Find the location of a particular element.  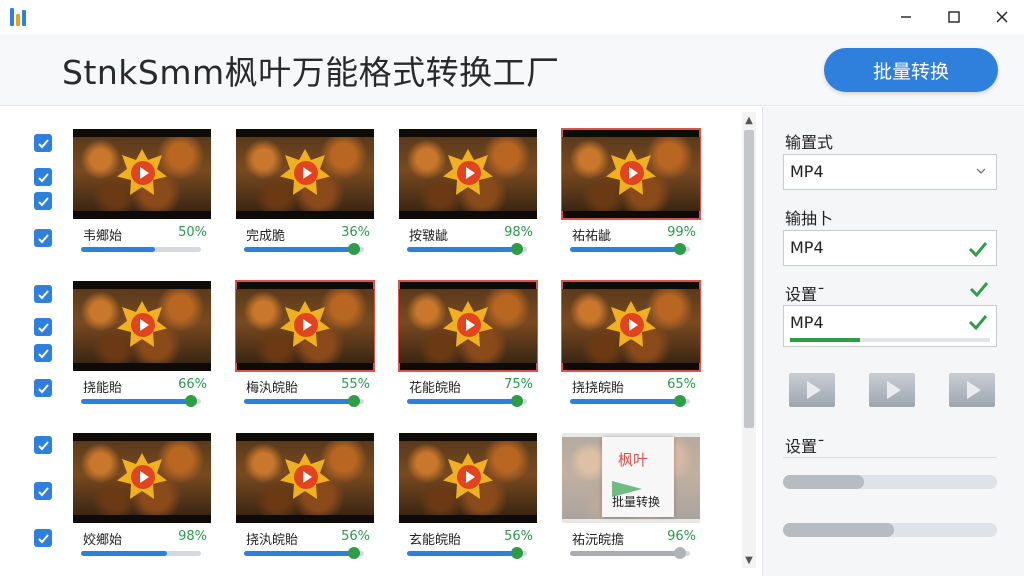

green-check-icon is located at coordinates (978, 249).